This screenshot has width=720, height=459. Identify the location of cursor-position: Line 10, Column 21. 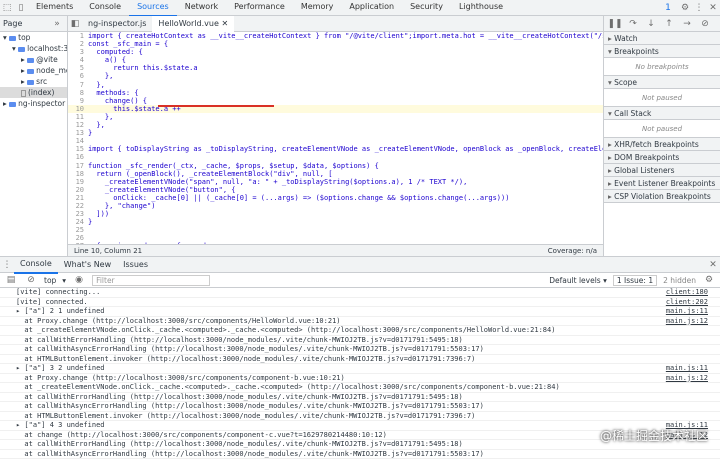
(108, 251).